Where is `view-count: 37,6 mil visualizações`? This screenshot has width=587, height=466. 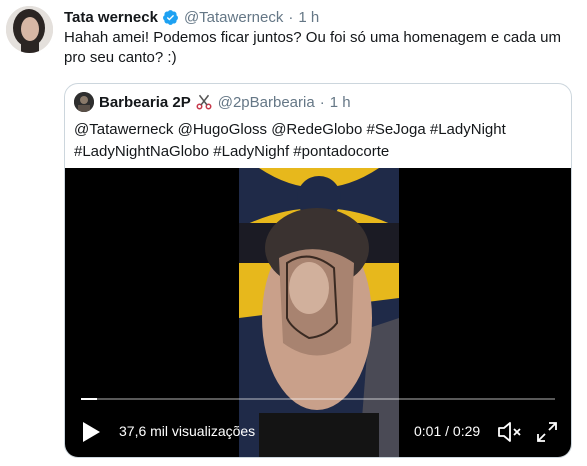
view-count: 37,6 mil visualizações is located at coordinates (187, 431).